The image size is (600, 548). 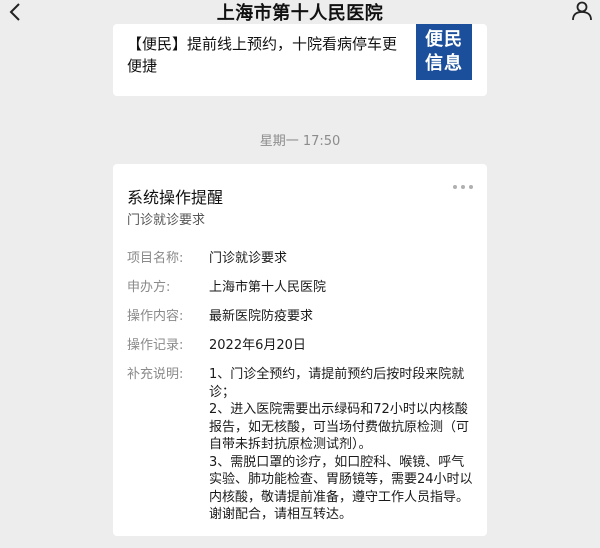 I want to click on message-timestamp: 星期一 17:50, so click(x=300, y=141).